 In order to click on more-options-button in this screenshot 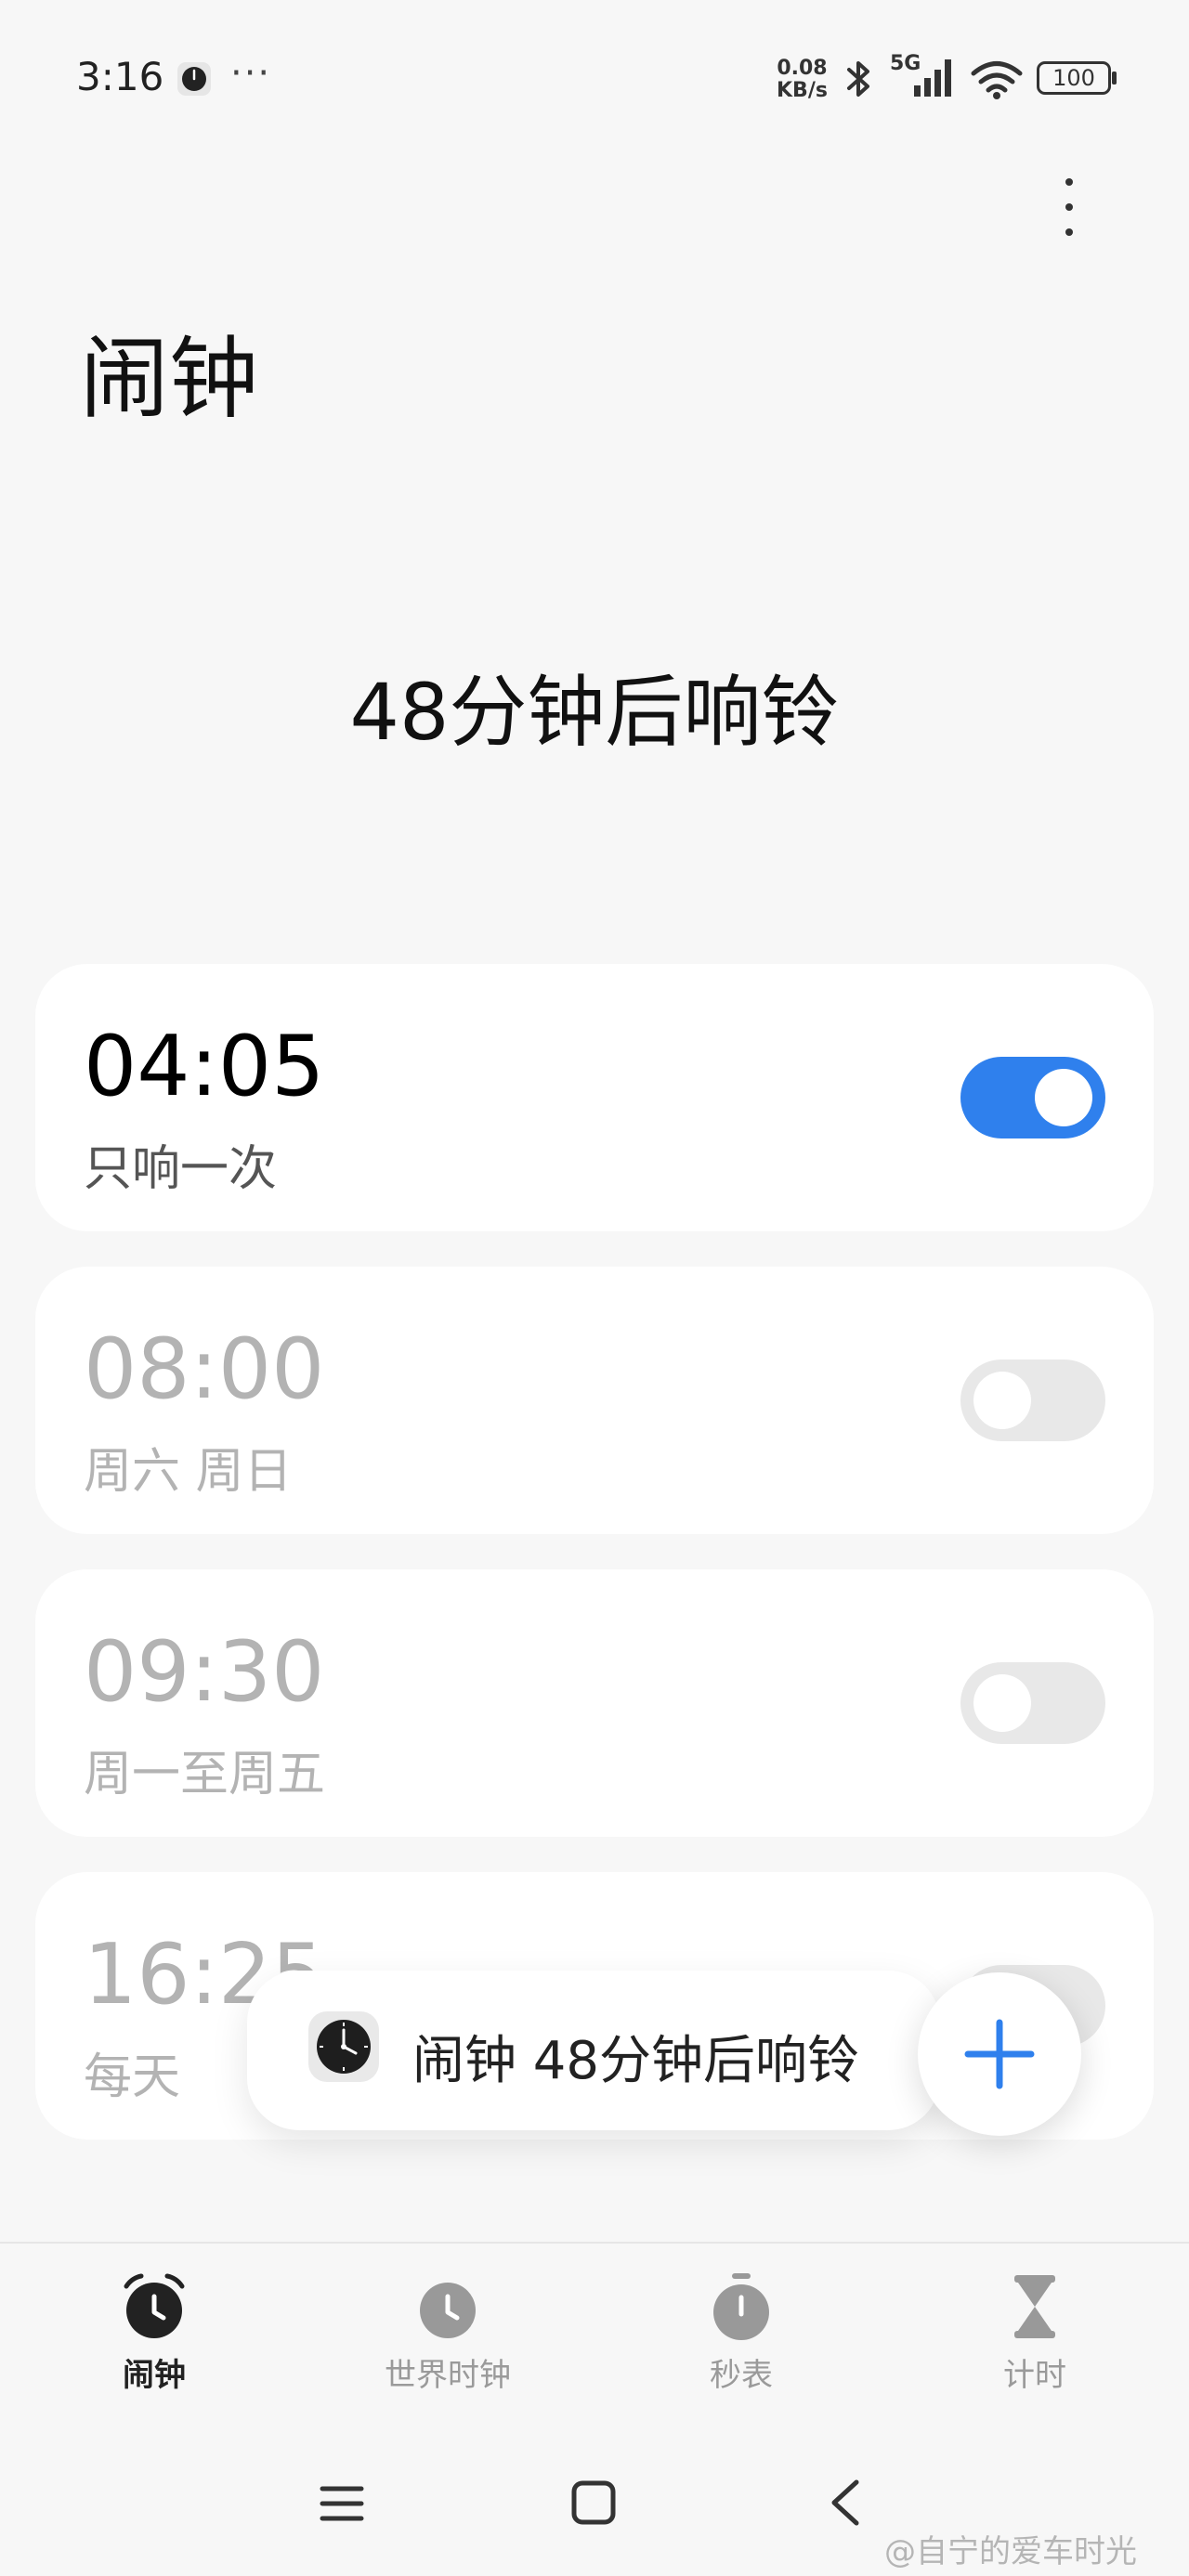, I will do `click(1068, 207)`.